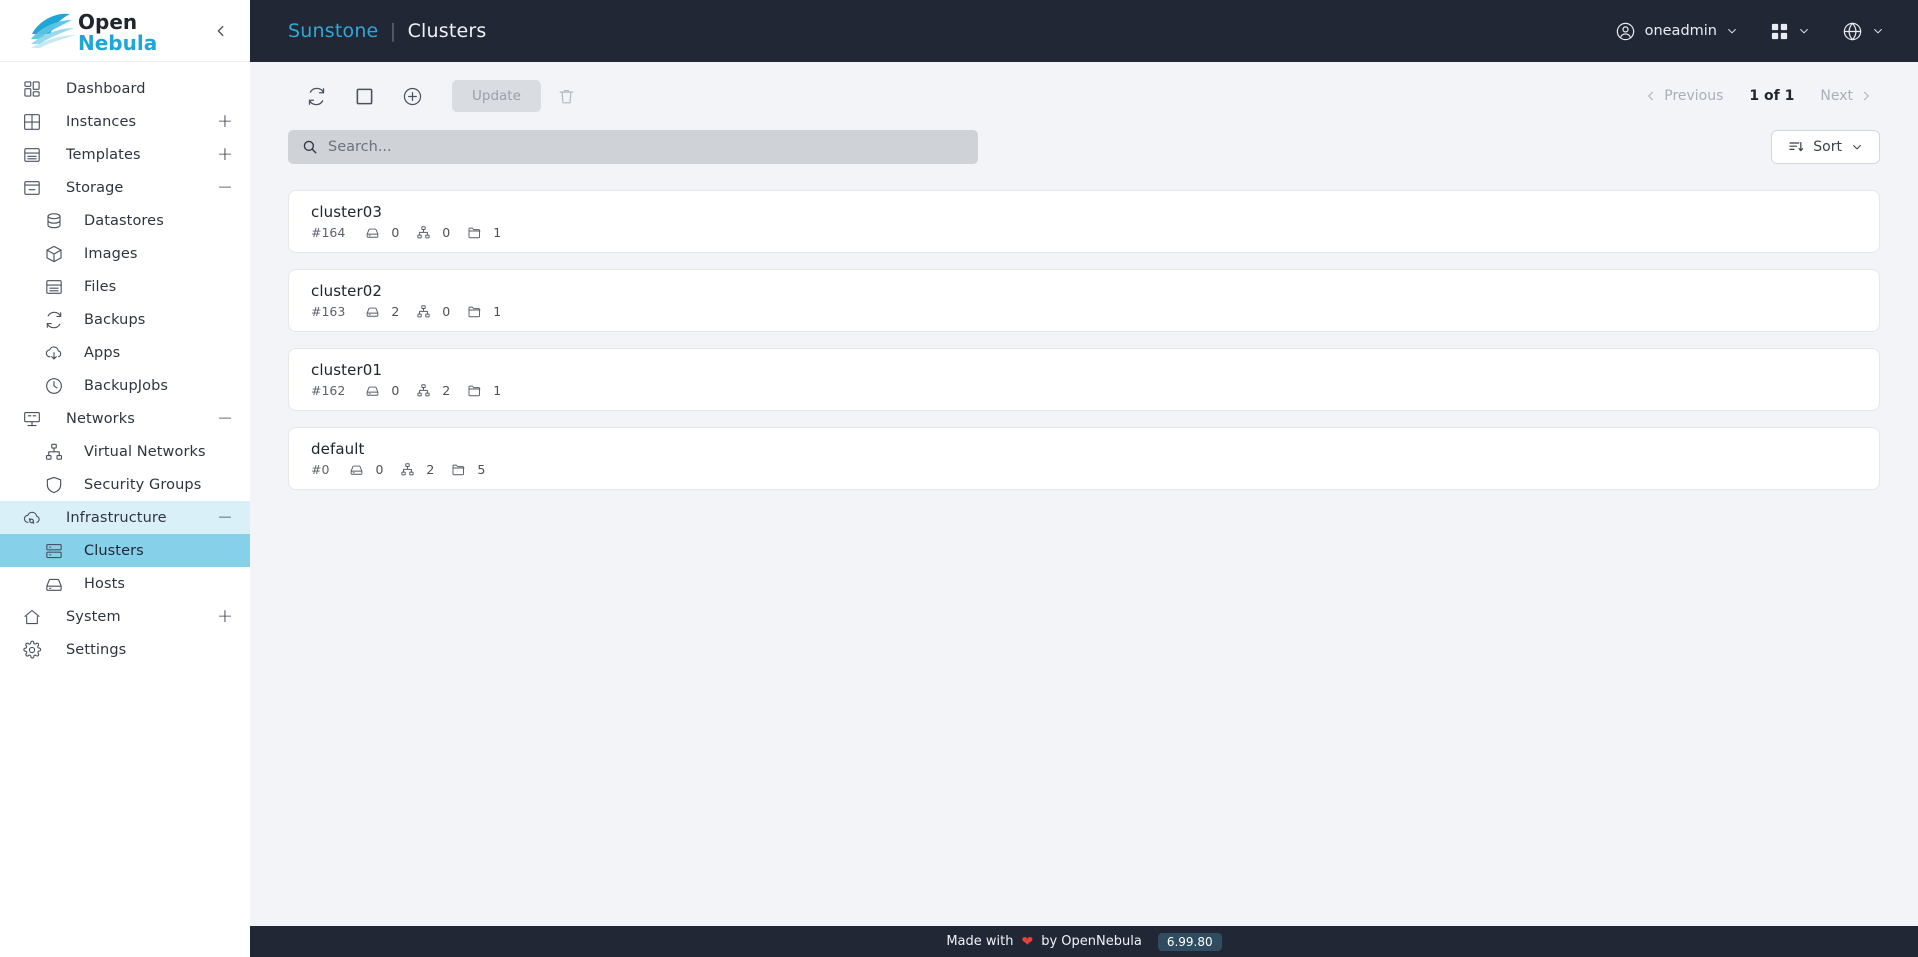 The width and height of the screenshot is (1918, 957). I want to click on sidebar-item-virtual-networks: Virtual Networks, so click(125, 451).